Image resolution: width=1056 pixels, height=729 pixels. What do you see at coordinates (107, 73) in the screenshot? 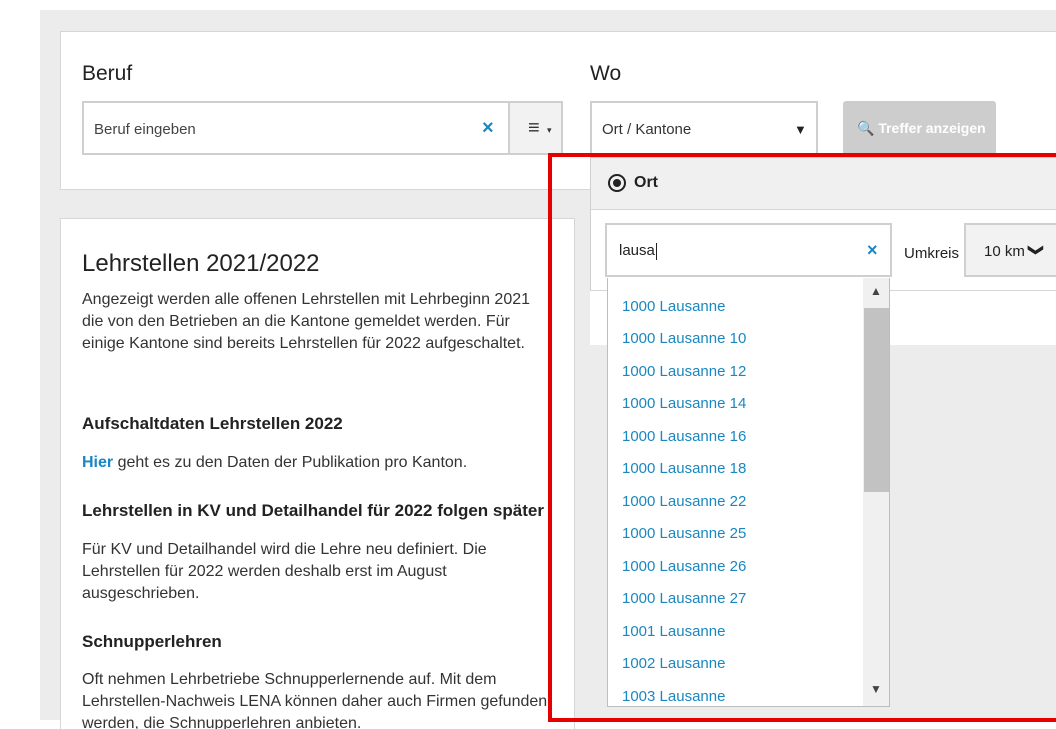
I see `beruf-label: Beruf` at bounding box center [107, 73].